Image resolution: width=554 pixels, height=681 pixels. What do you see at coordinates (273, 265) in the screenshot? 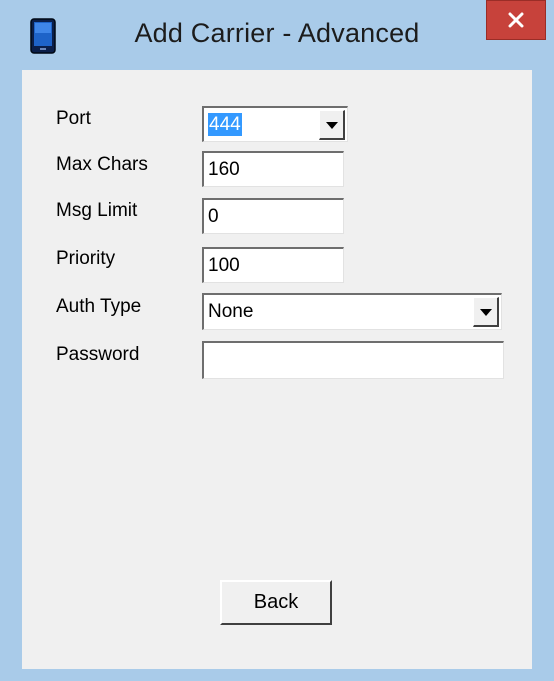
I see `priority-field: 100` at bounding box center [273, 265].